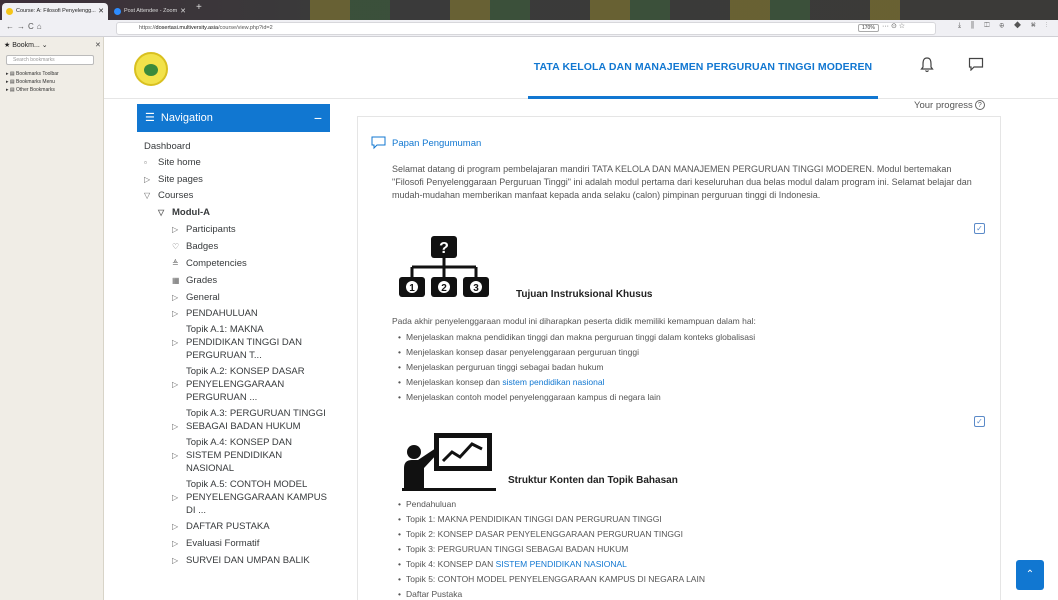 This screenshot has width=1058, height=600. What do you see at coordinates (22, 26) in the screenshot?
I see `forward-icon: →` at bounding box center [22, 26].